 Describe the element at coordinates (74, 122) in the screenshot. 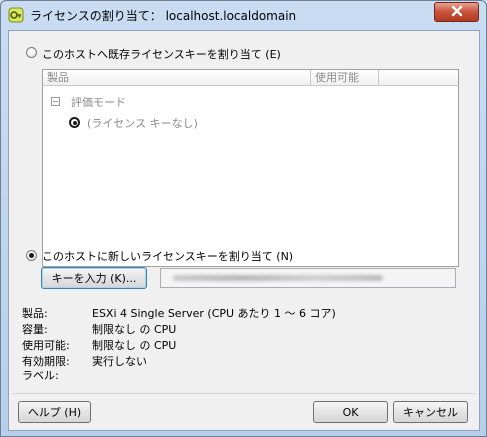

I see `no-license-radio` at that location.